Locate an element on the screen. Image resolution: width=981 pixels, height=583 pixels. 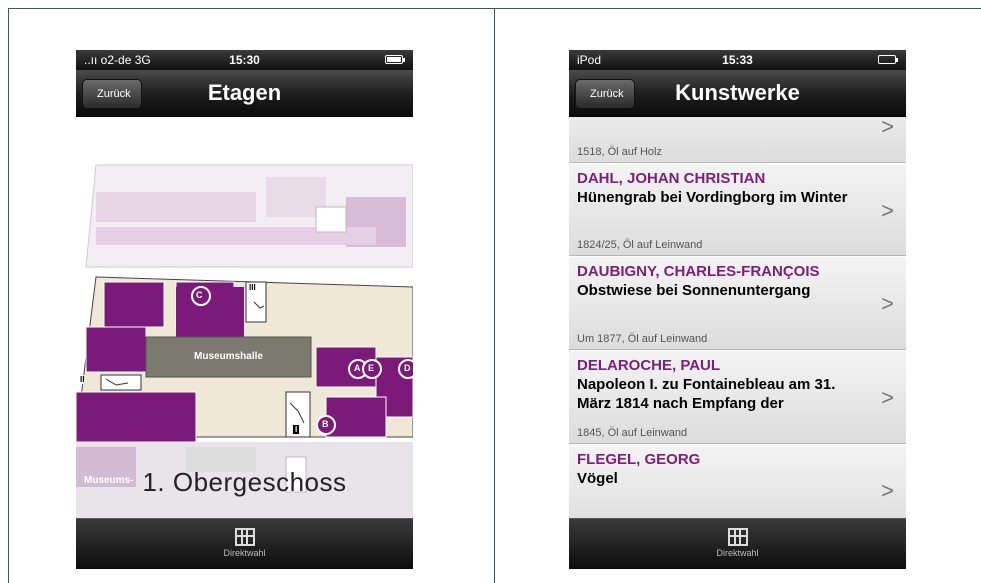
page-title: Etagen is located at coordinates (244, 92).